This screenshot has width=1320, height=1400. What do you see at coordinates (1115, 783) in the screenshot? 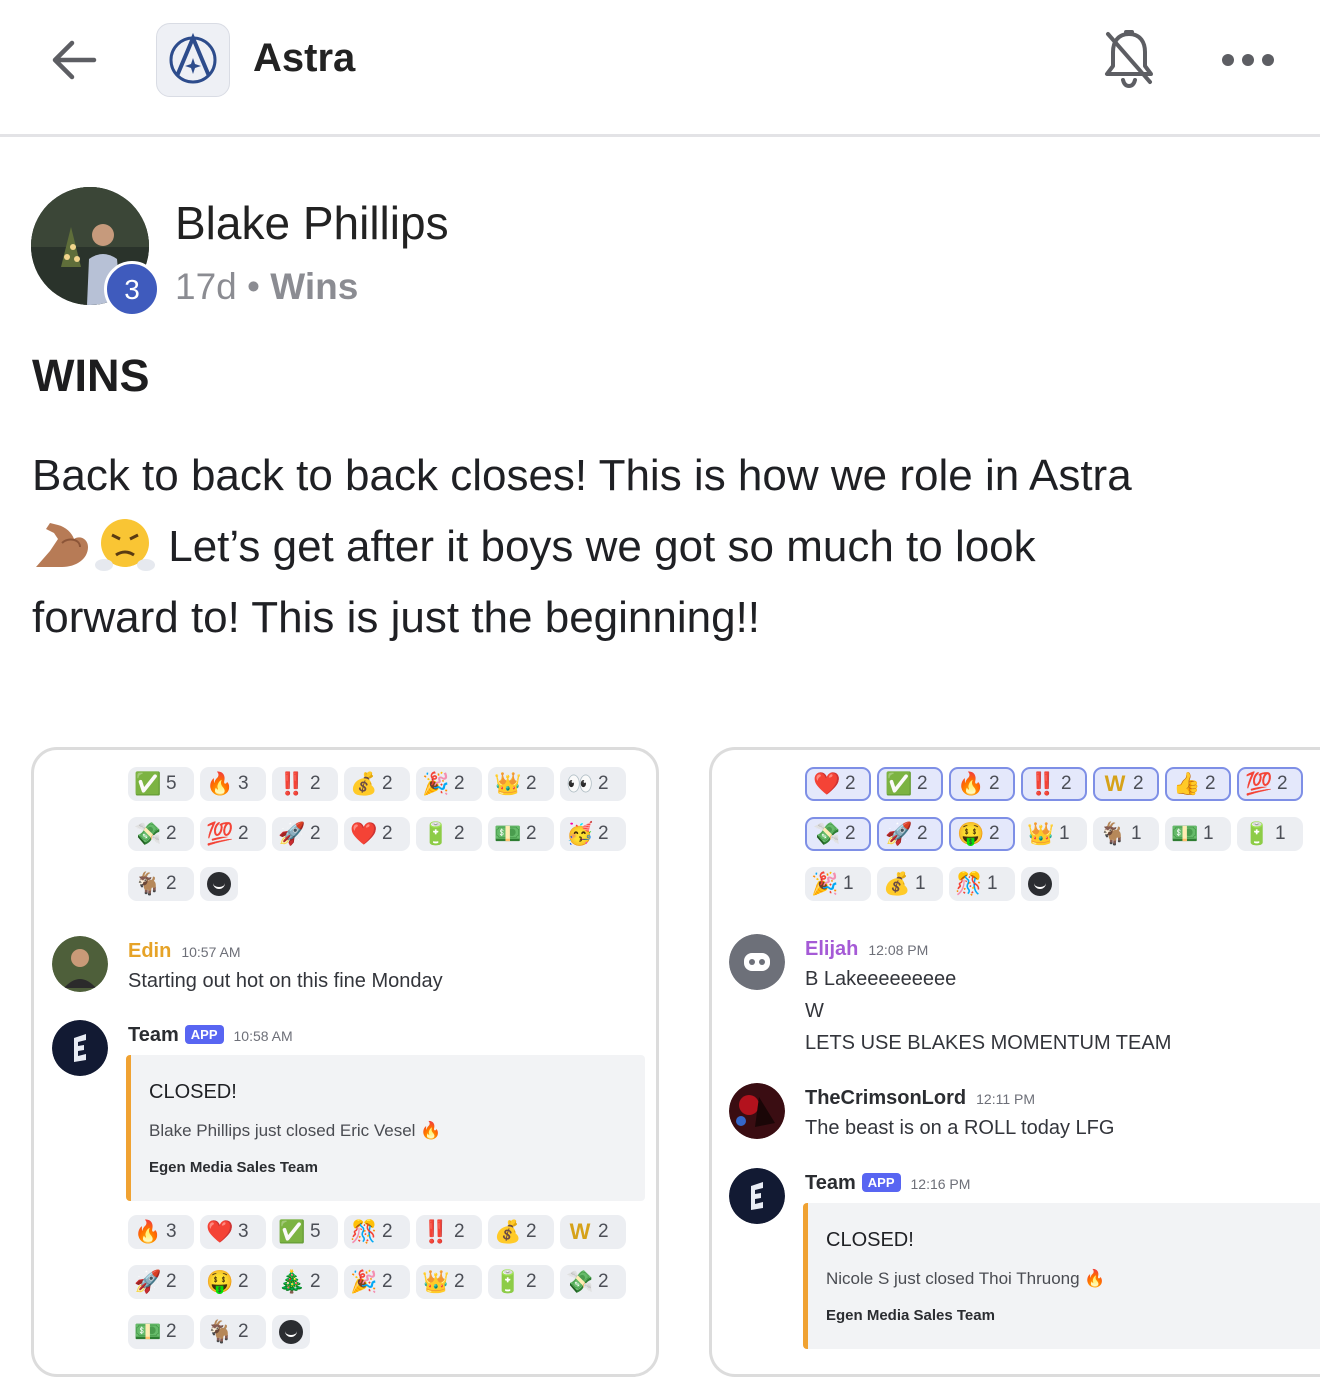
I see `reaction-emoji: W` at bounding box center [1115, 783].